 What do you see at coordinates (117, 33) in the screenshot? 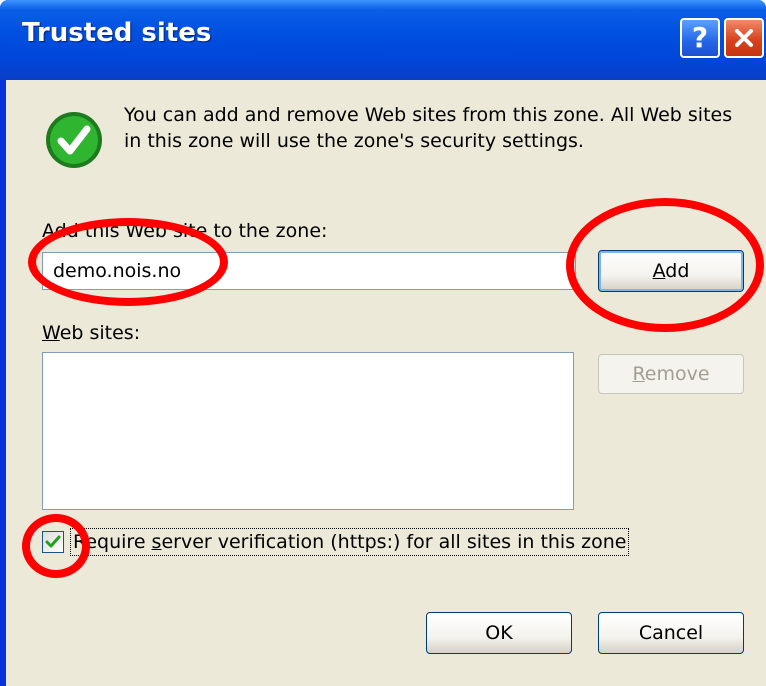
I see `window-title: Trusted sites` at bounding box center [117, 33].